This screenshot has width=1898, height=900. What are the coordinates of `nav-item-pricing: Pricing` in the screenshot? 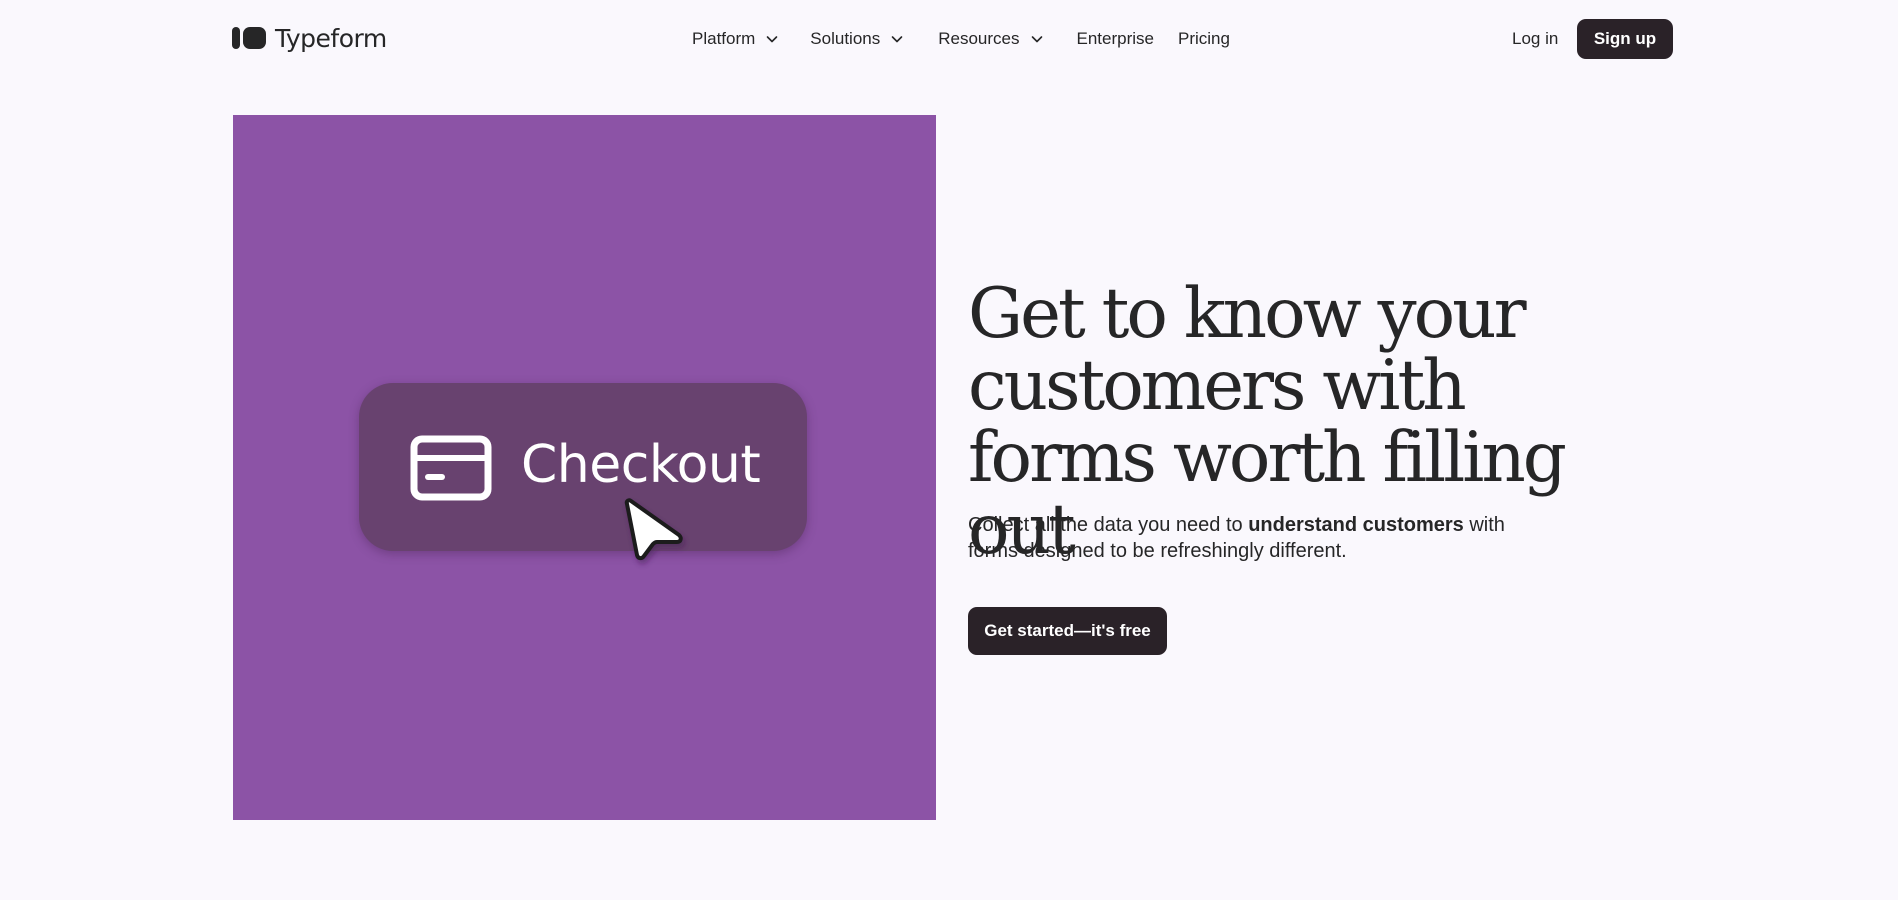 It's located at (1204, 39).